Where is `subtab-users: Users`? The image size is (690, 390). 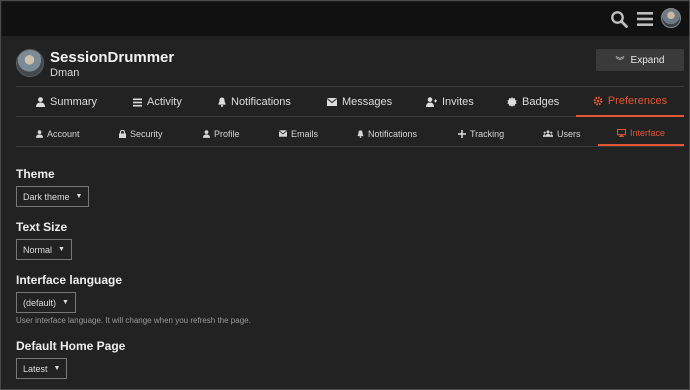
subtab-users: Users is located at coordinates (562, 133).